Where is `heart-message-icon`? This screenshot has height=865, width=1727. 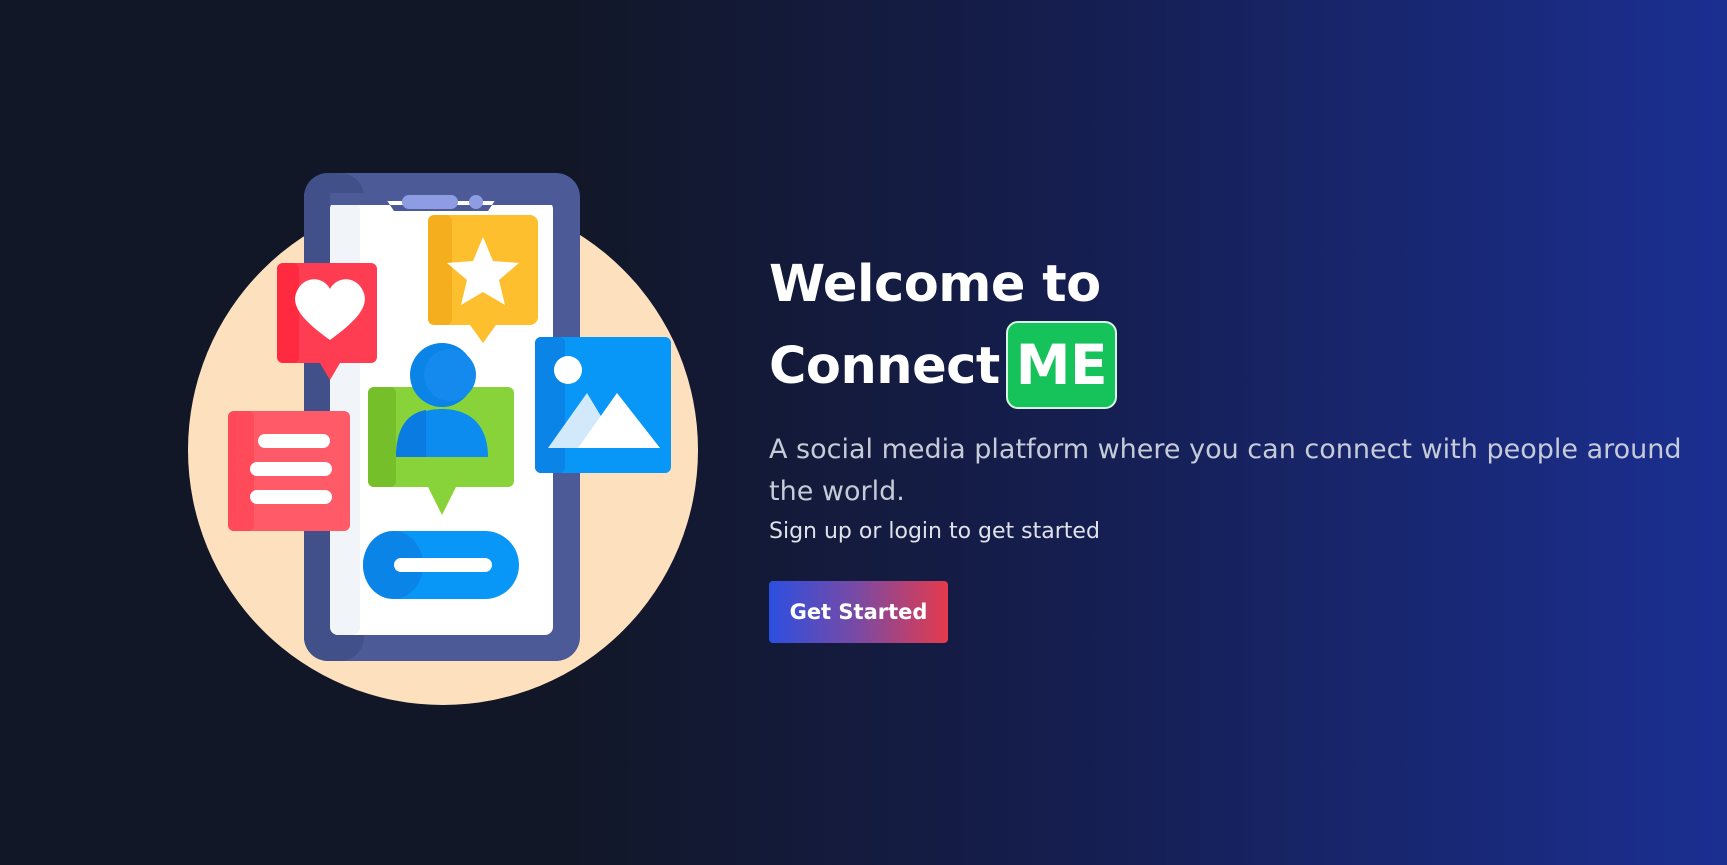
heart-message-icon is located at coordinates (327, 321).